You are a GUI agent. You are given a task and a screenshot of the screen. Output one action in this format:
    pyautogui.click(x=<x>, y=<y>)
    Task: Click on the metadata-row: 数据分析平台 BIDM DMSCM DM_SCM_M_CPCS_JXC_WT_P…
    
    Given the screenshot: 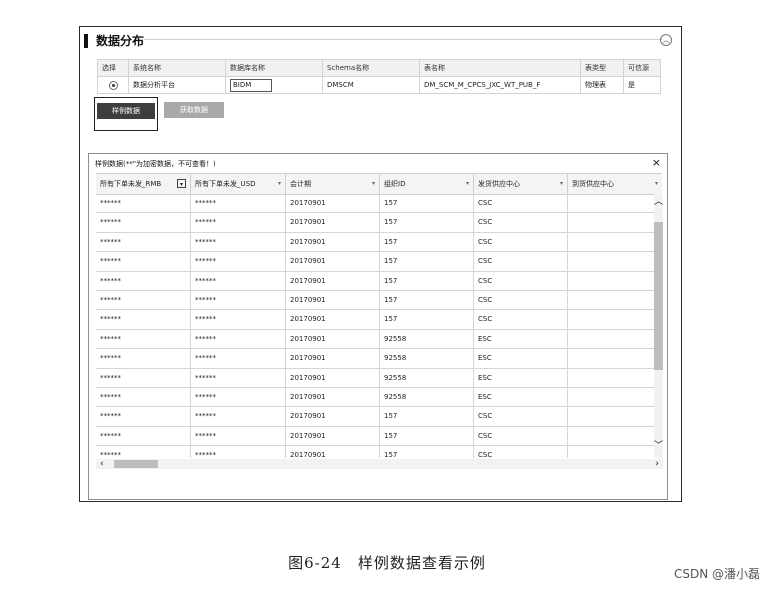 What is the action you would take?
    pyautogui.click(x=379, y=85)
    